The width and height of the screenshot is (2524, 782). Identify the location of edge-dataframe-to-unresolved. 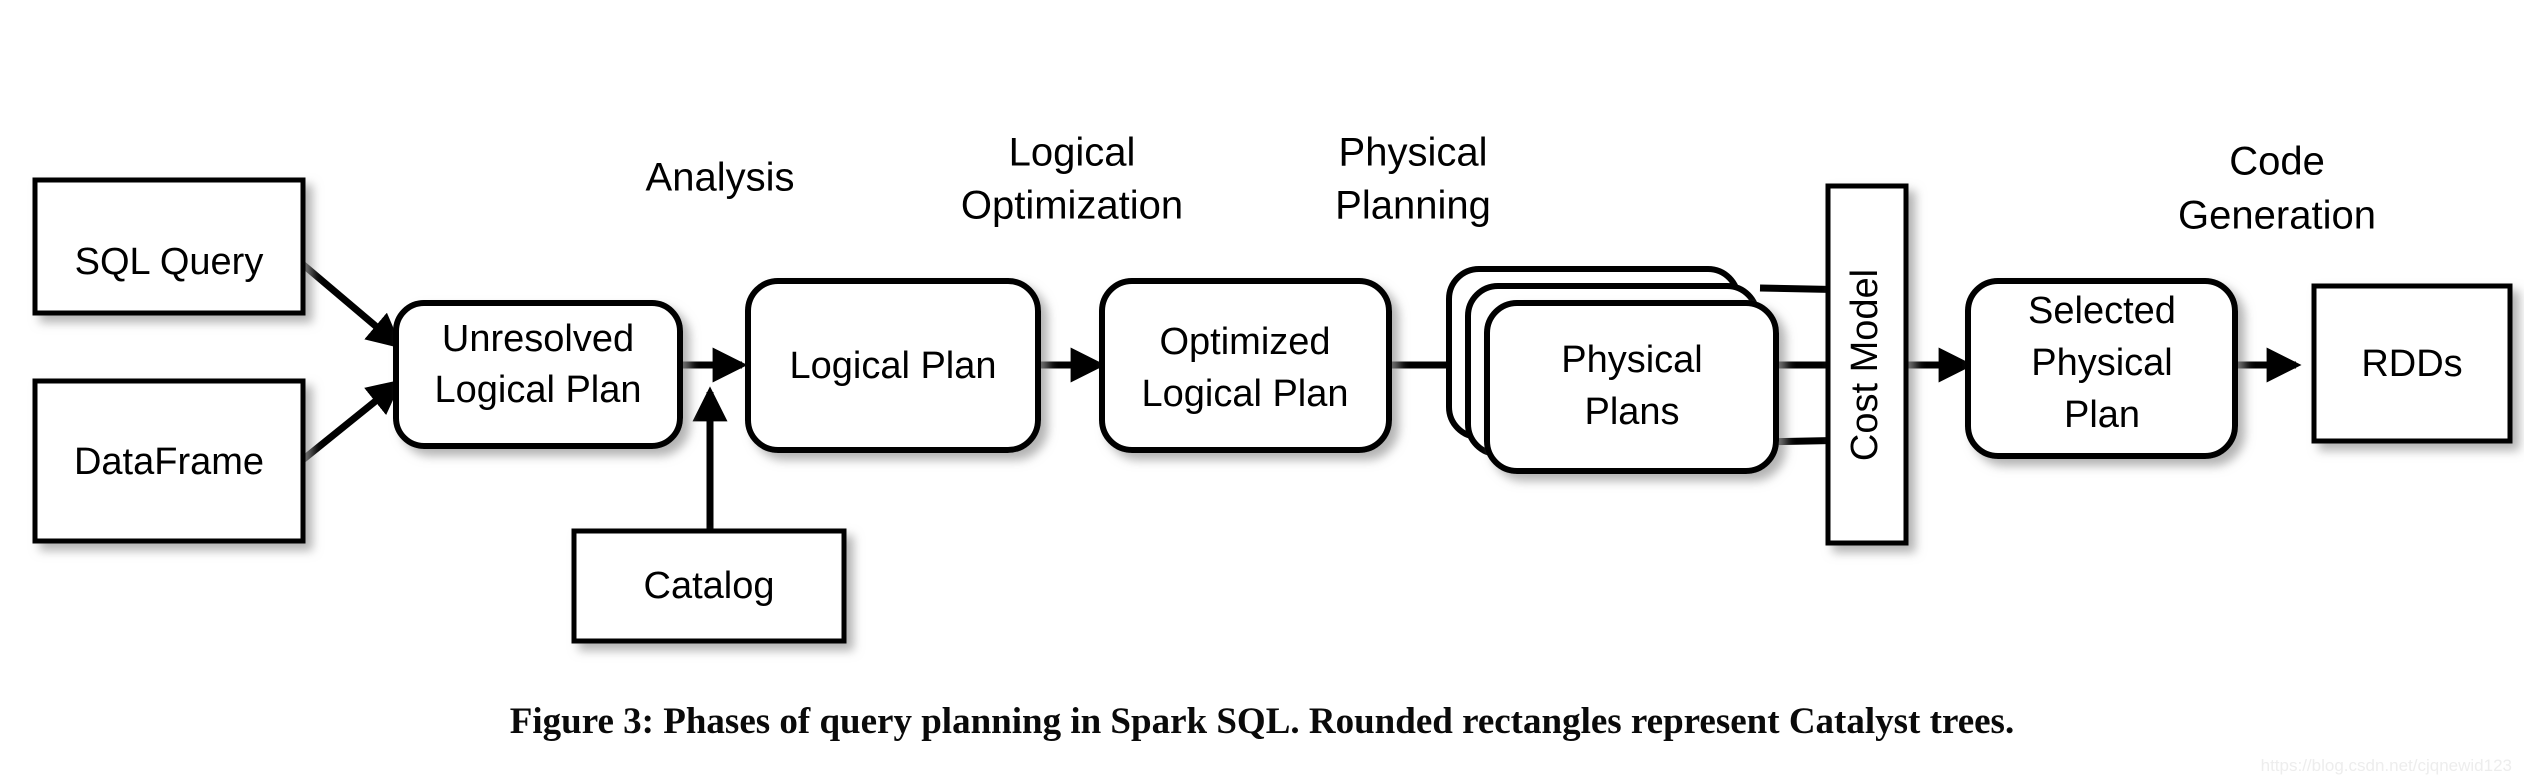
(350, 422).